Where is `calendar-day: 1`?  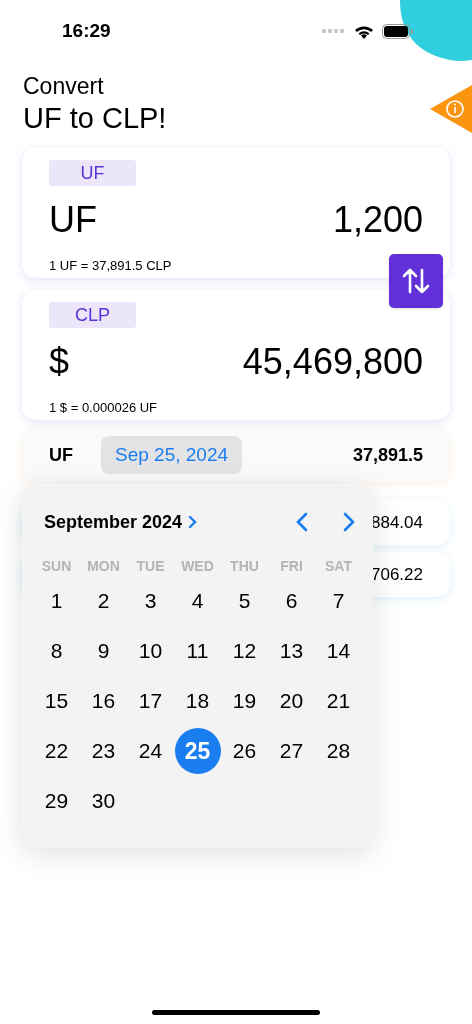 calendar-day: 1 is located at coordinates (56, 601).